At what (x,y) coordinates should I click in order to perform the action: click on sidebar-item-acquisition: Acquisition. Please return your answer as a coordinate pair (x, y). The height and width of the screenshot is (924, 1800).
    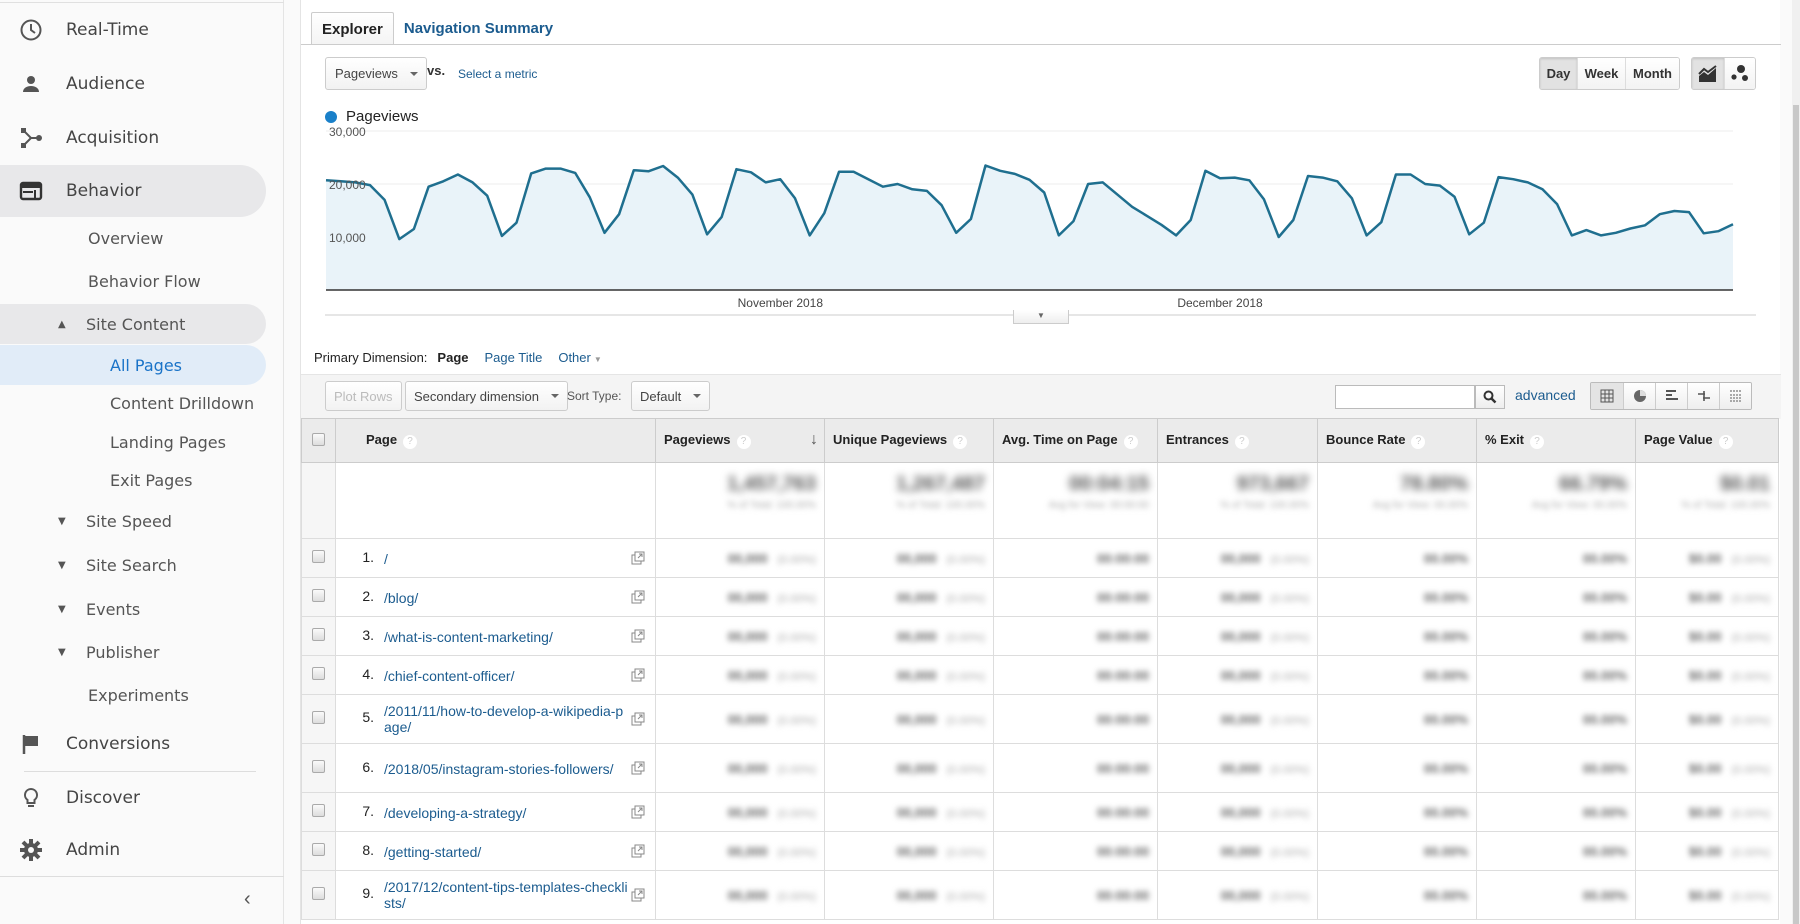
    Looking at the image, I should click on (133, 138).